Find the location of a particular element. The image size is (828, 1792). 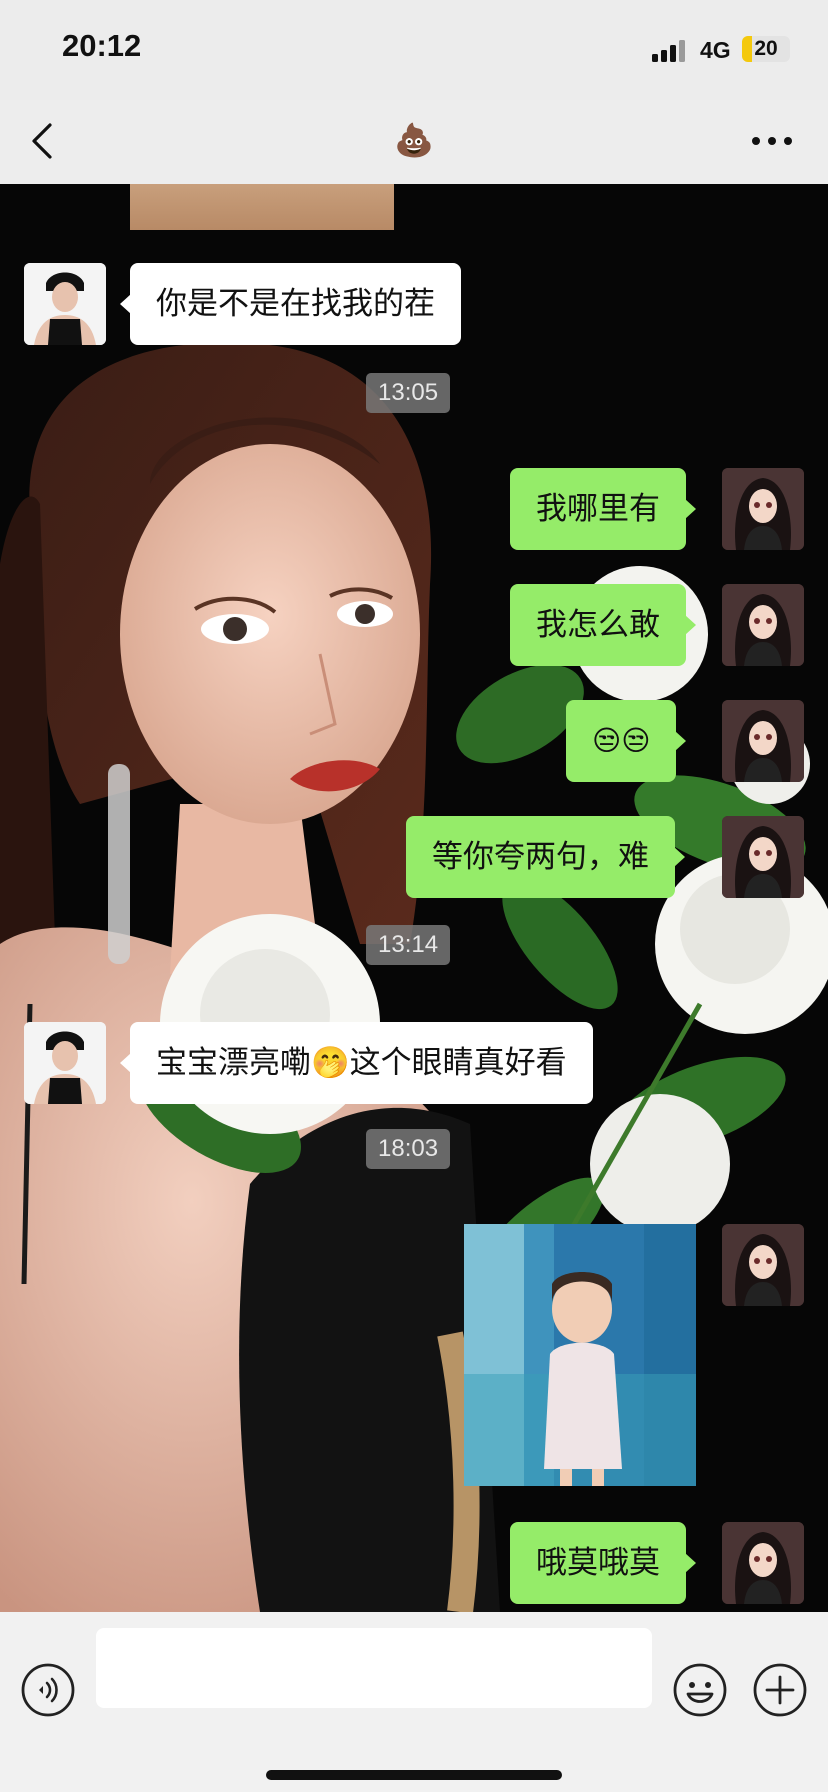

nav-bar: 💩 is located at coordinates (414, 142).